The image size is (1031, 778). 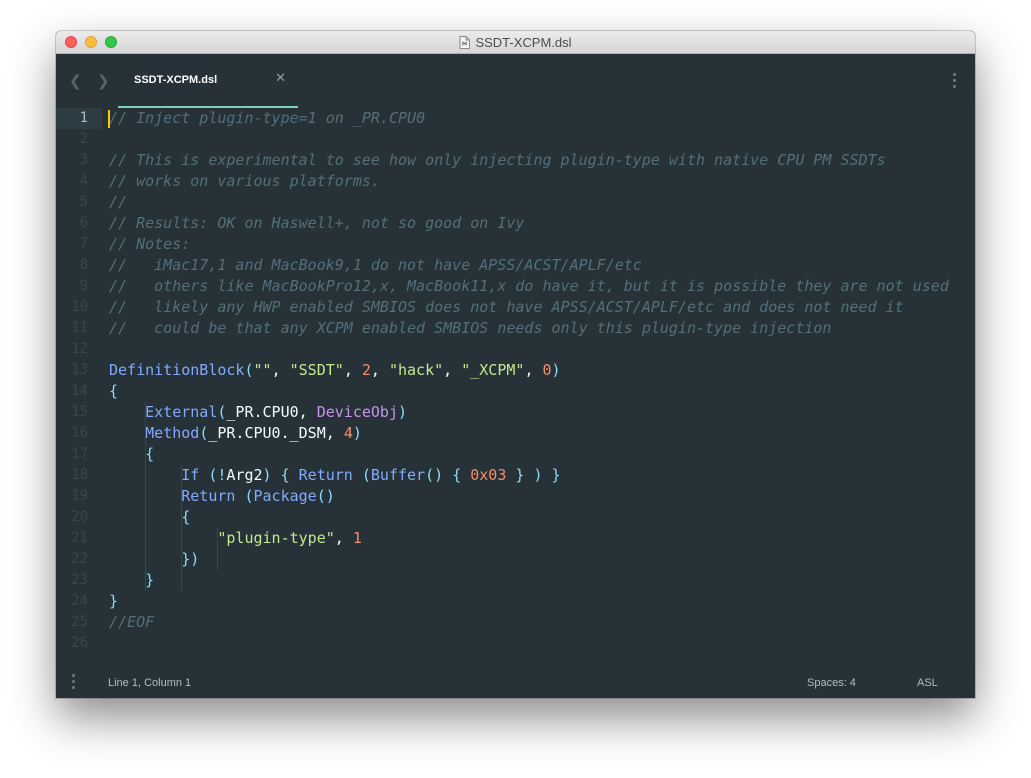 I want to click on line-number: 1, so click(x=83, y=118).